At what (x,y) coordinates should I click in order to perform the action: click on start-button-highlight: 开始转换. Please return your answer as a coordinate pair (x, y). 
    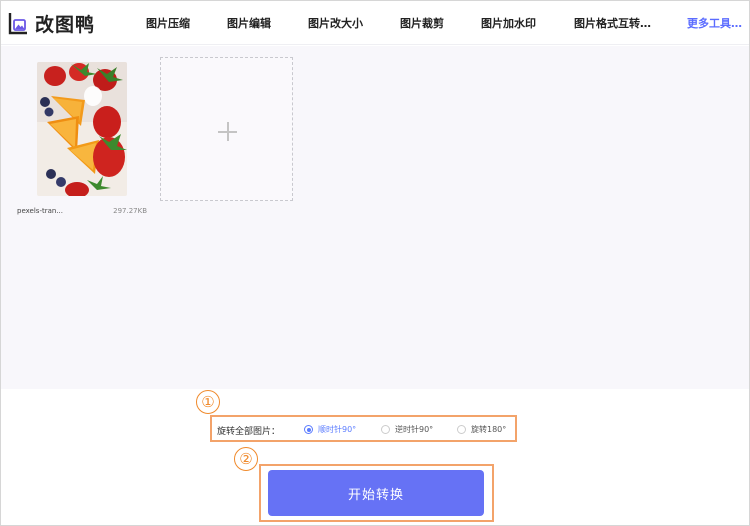
    Looking at the image, I should click on (376, 493).